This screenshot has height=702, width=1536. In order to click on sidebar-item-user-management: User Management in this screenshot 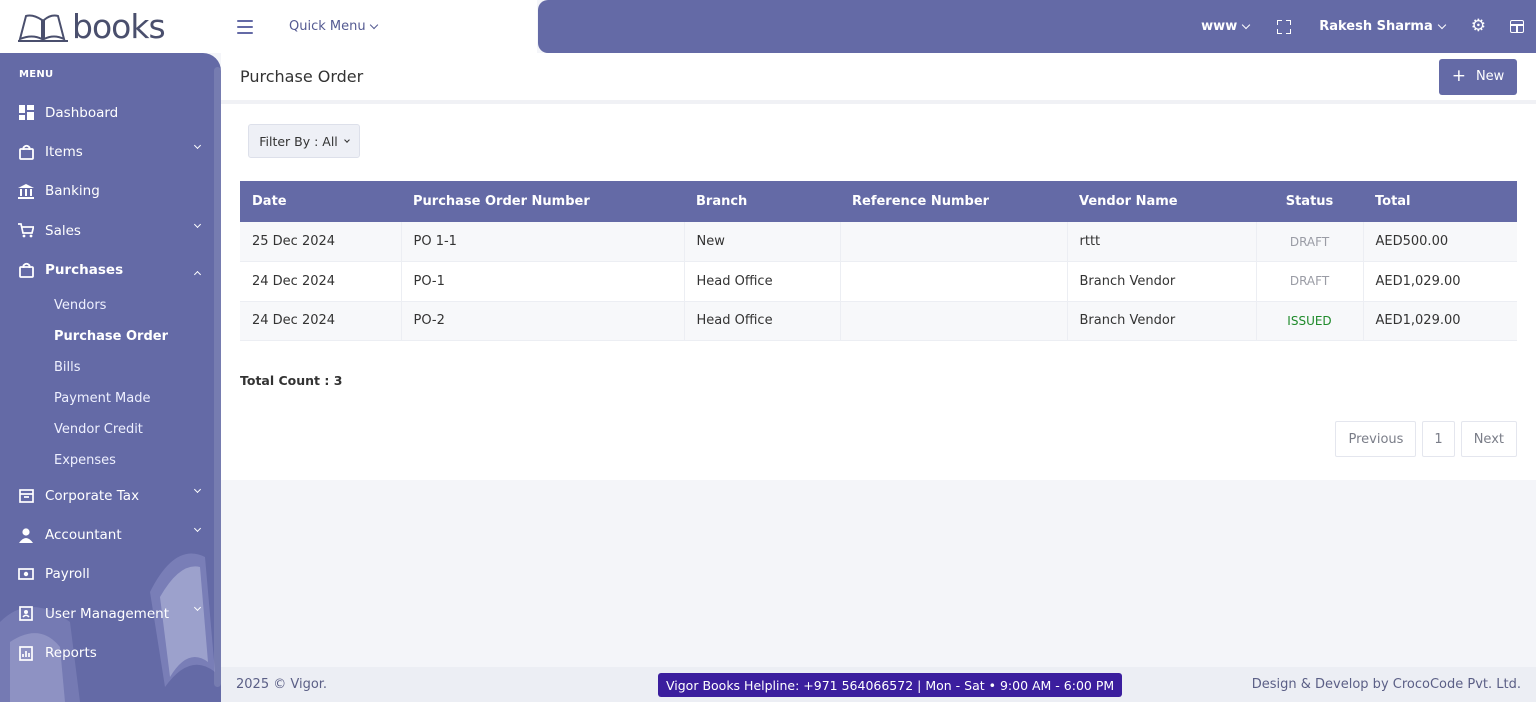, I will do `click(110, 613)`.